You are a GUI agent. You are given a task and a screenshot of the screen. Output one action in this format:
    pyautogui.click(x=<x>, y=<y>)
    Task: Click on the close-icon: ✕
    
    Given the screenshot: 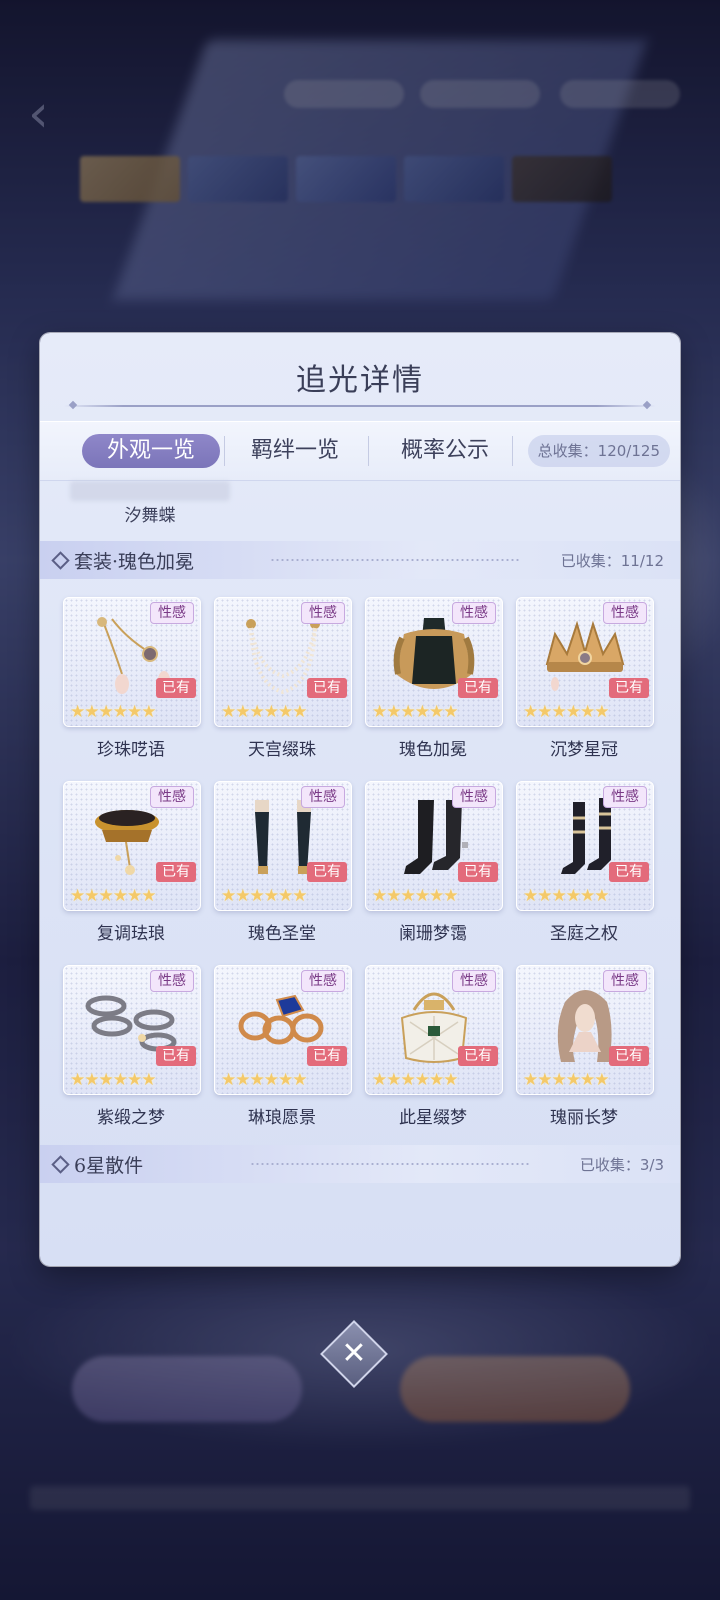 What is the action you would take?
    pyautogui.click(x=354, y=1353)
    